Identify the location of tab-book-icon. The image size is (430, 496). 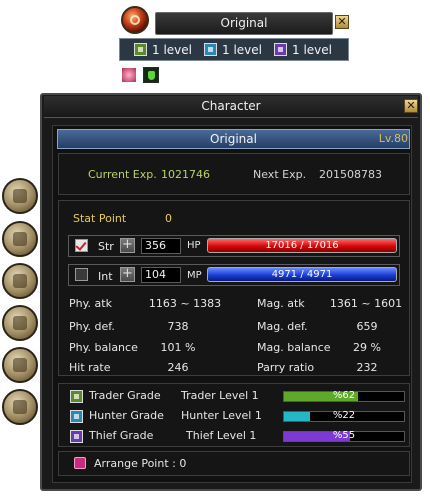
(20, 281).